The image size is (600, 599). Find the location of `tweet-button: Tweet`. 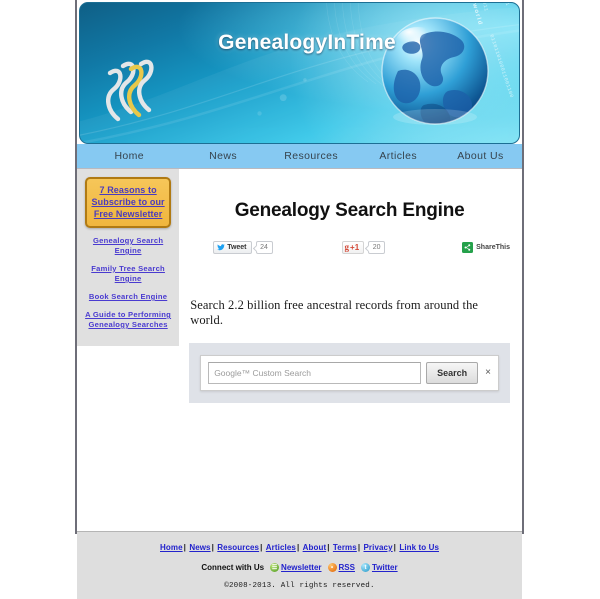

tweet-button: Tweet is located at coordinates (232, 247).